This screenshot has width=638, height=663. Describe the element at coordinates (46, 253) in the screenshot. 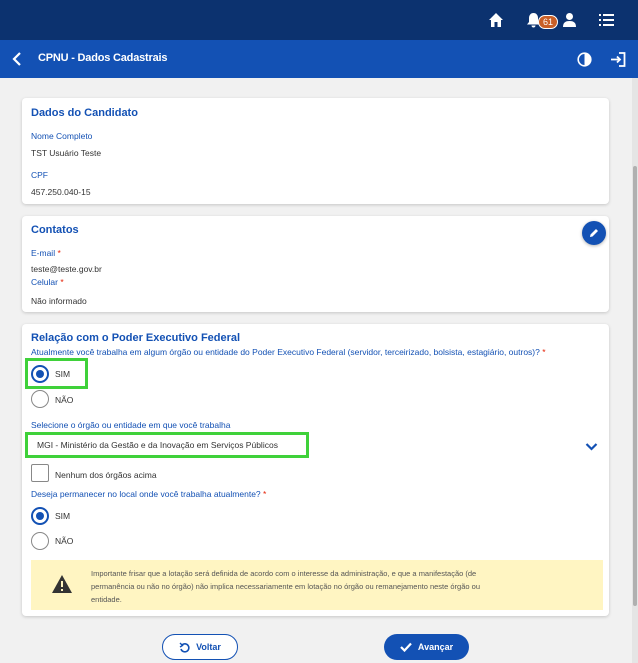

I see `email-label: E-mail *` at that location.